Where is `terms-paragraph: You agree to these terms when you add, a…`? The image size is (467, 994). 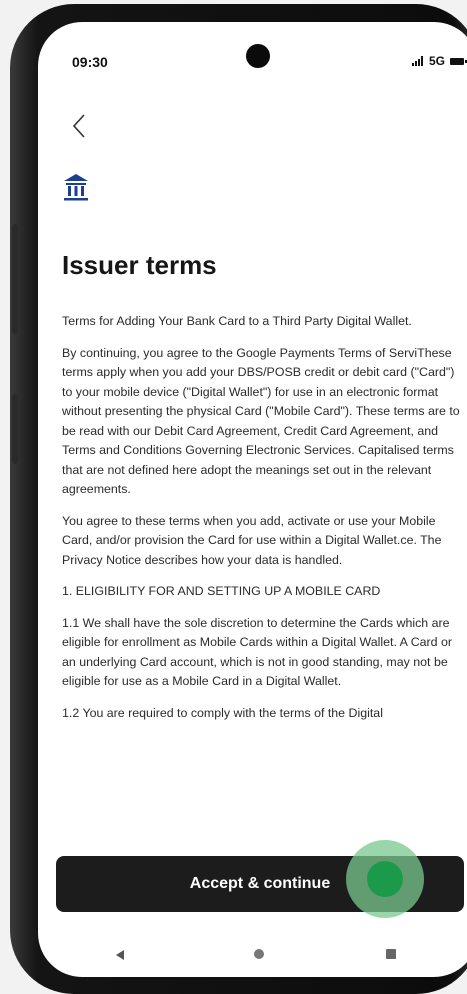 terms-paragraph: You agree to these terms when you add, a… is located at coordinates (252, 540).